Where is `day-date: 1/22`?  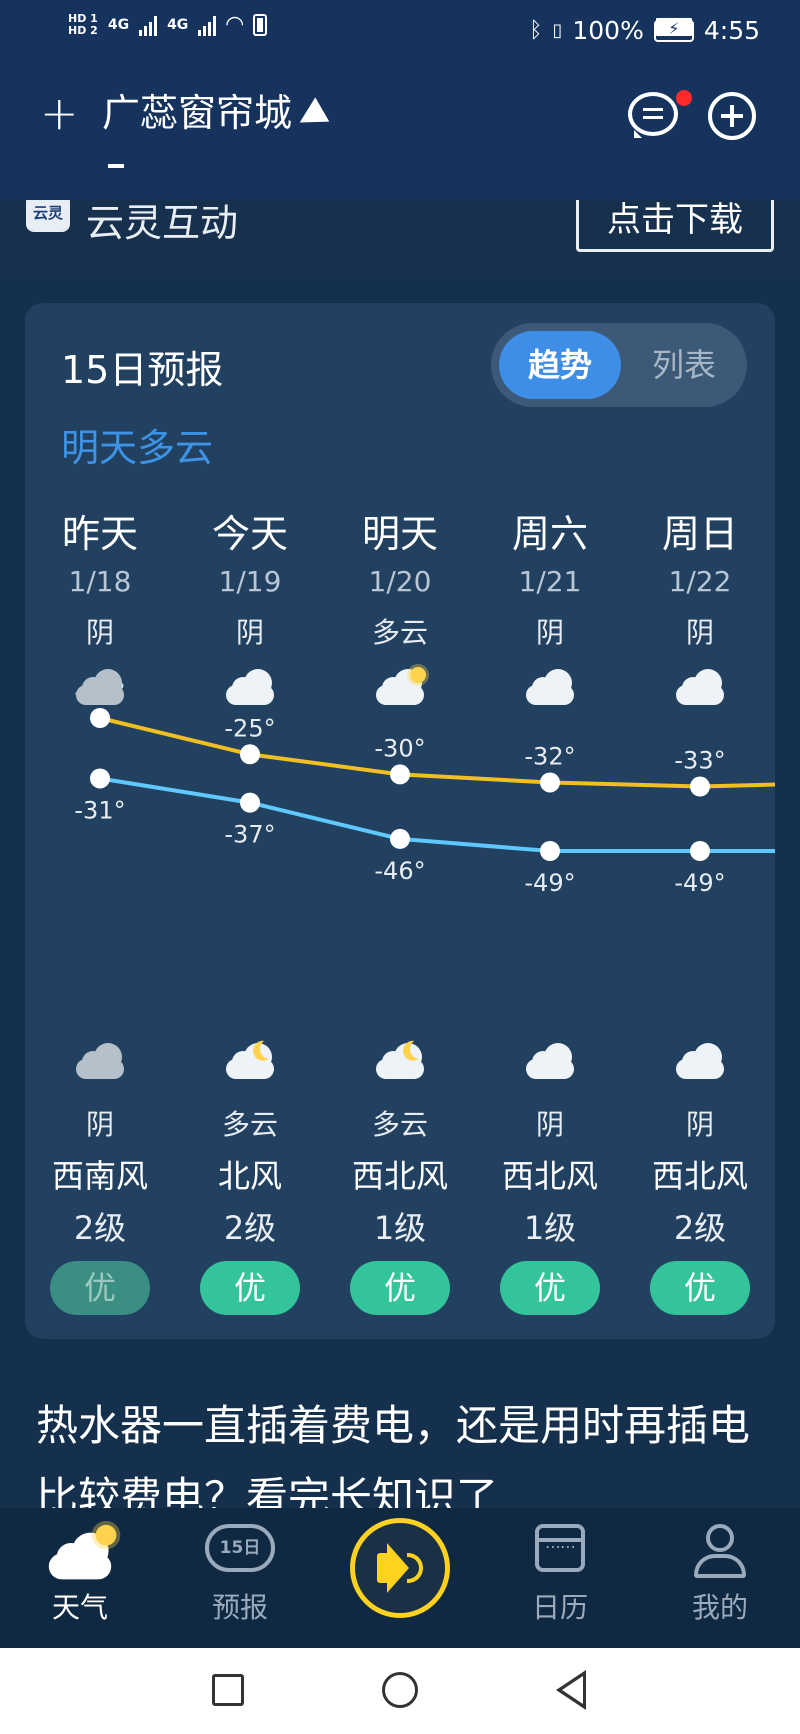
day-date: 1/22 is located at coordinates (700, 581).